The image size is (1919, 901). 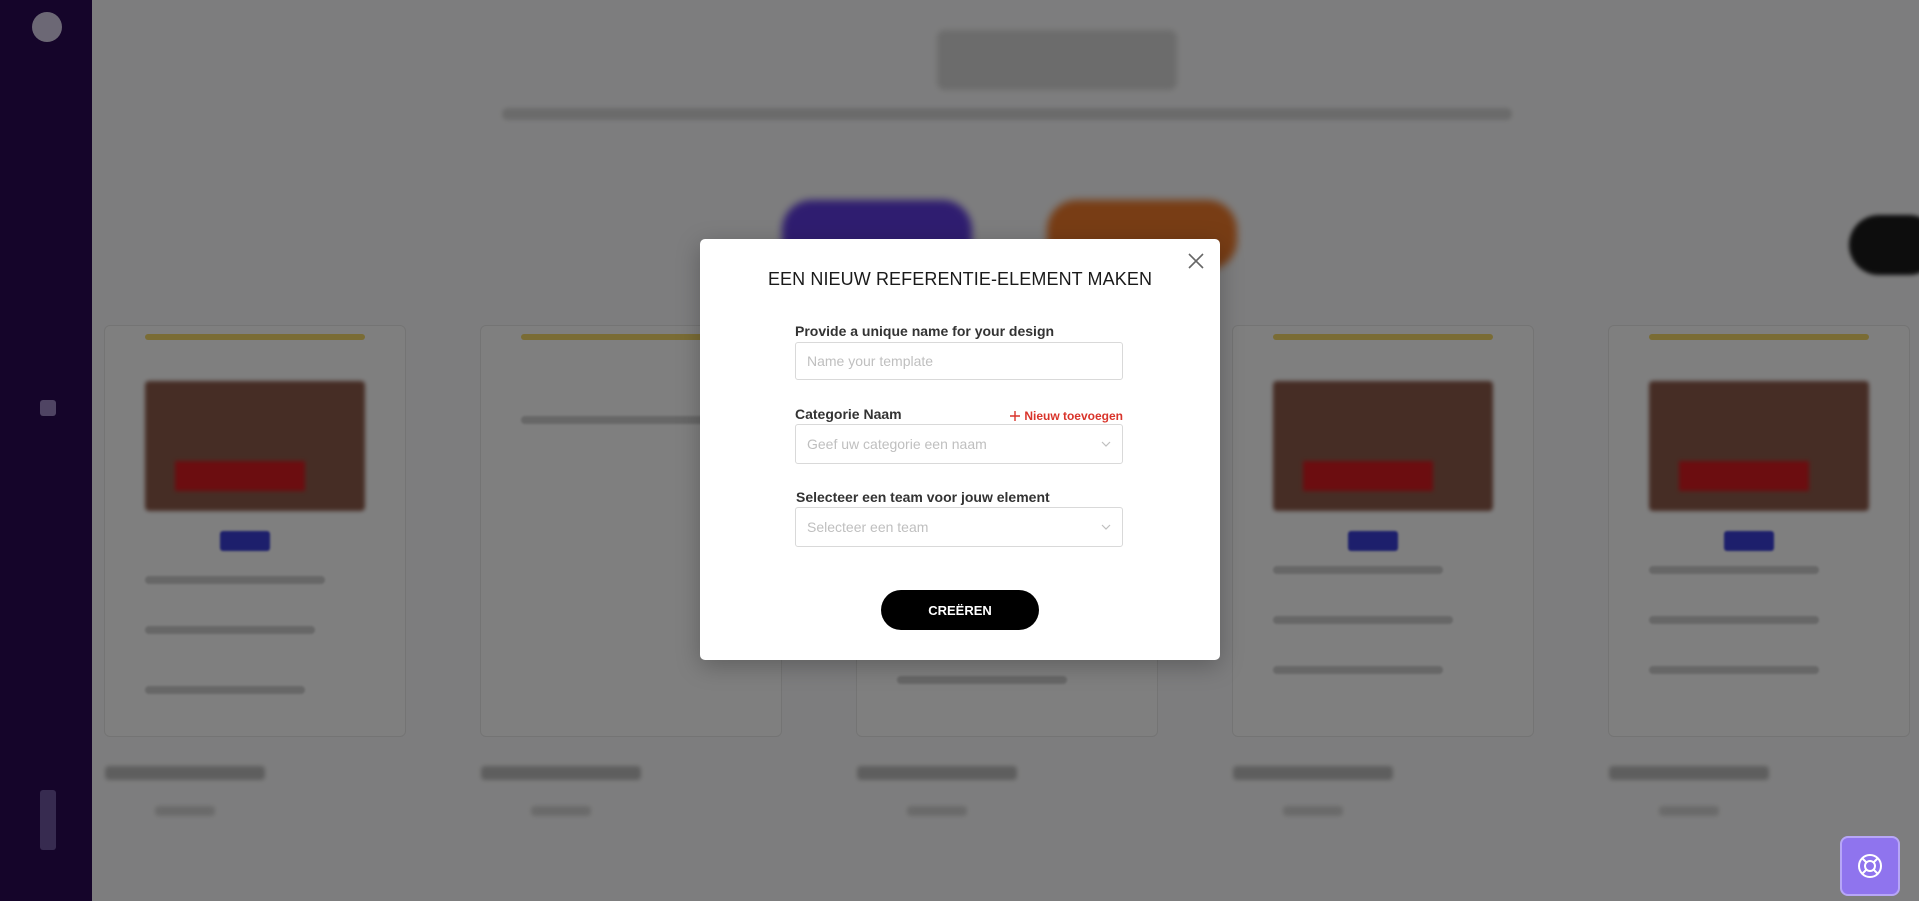 I want to click on lifebuoy-icon, so click(x=1870, y=866).